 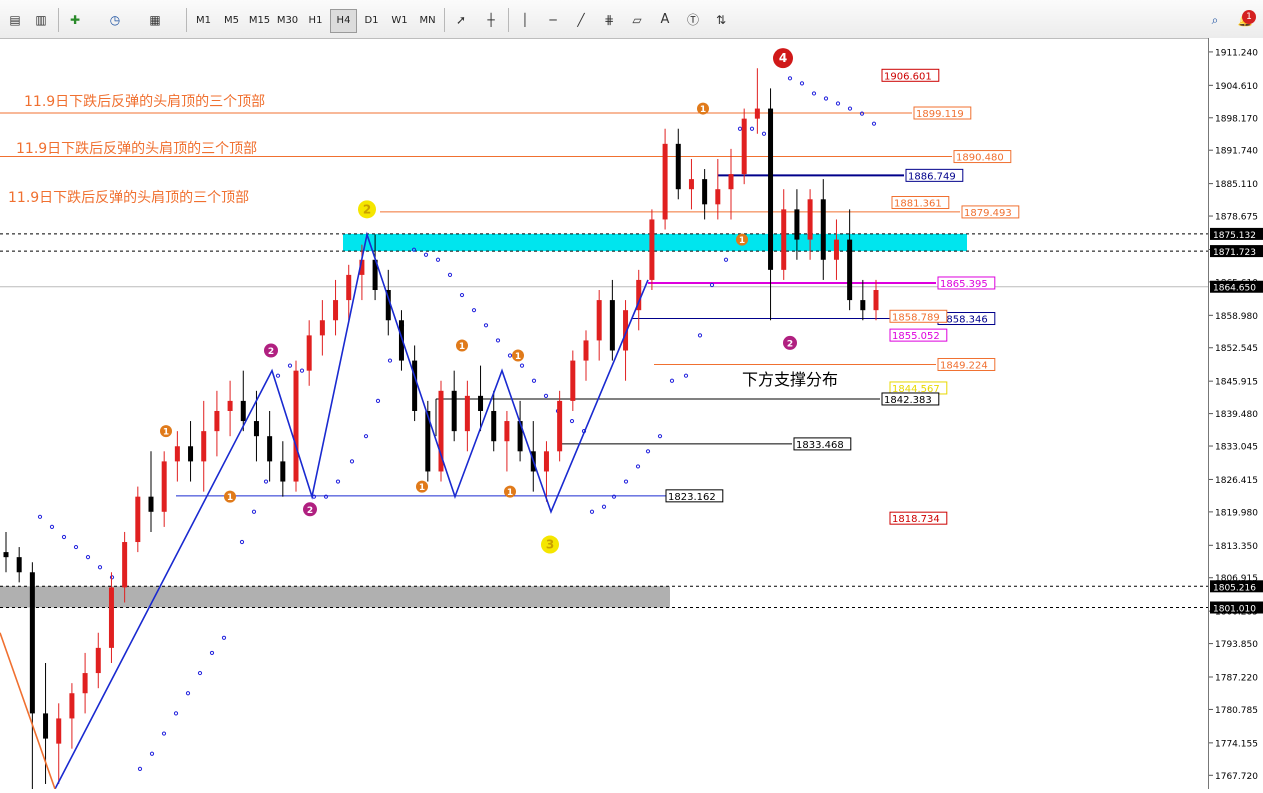 What do you see at coordinates (1236, 679) in the screenshot?
I see `axis-tick-label: 1787.220` at bounding box center [1236, 679].